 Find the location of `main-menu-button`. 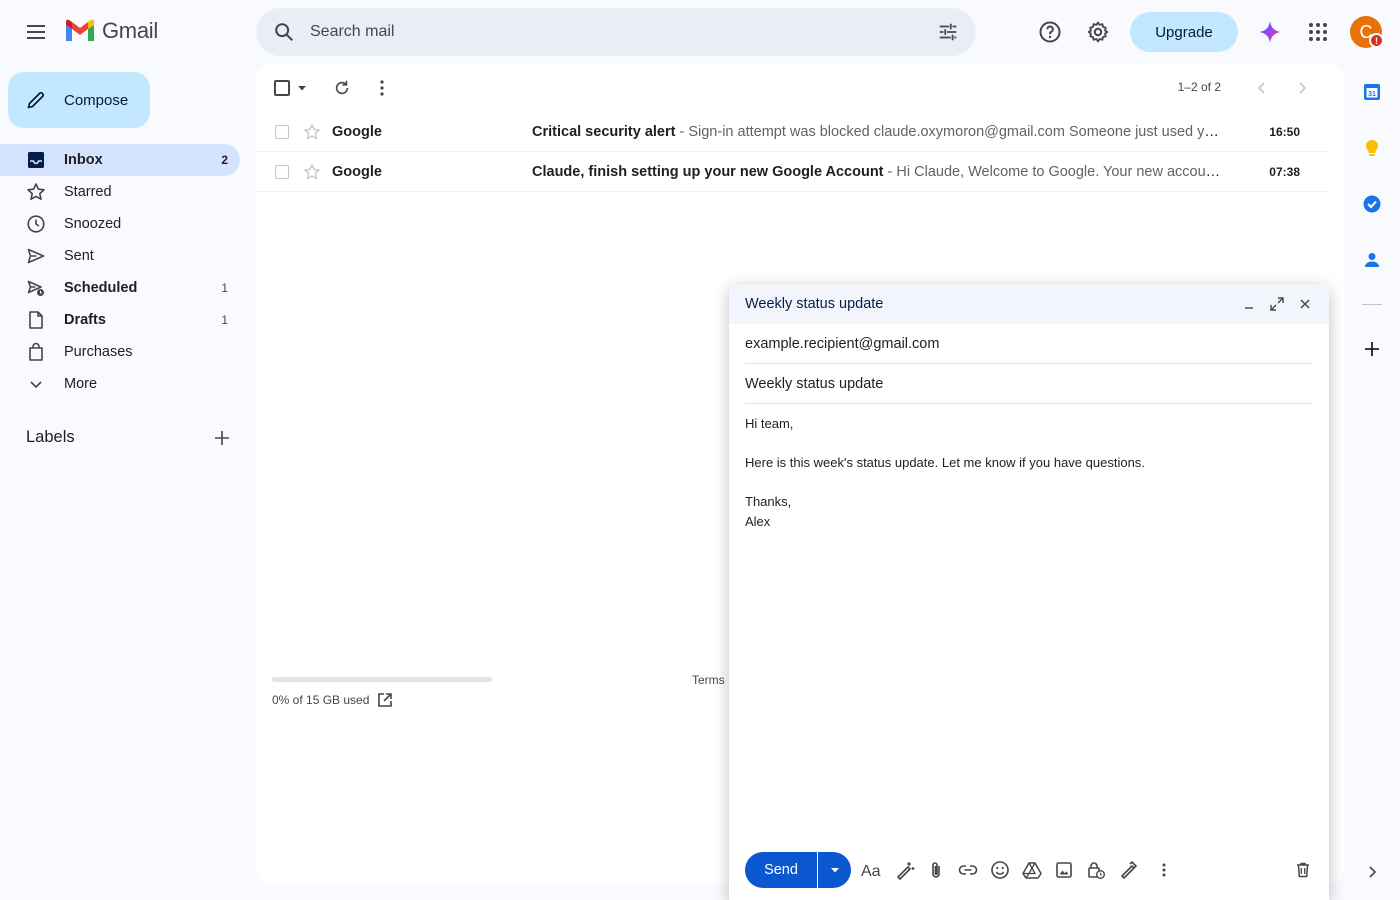

main-menu-button is located at coordinates (36, 32).